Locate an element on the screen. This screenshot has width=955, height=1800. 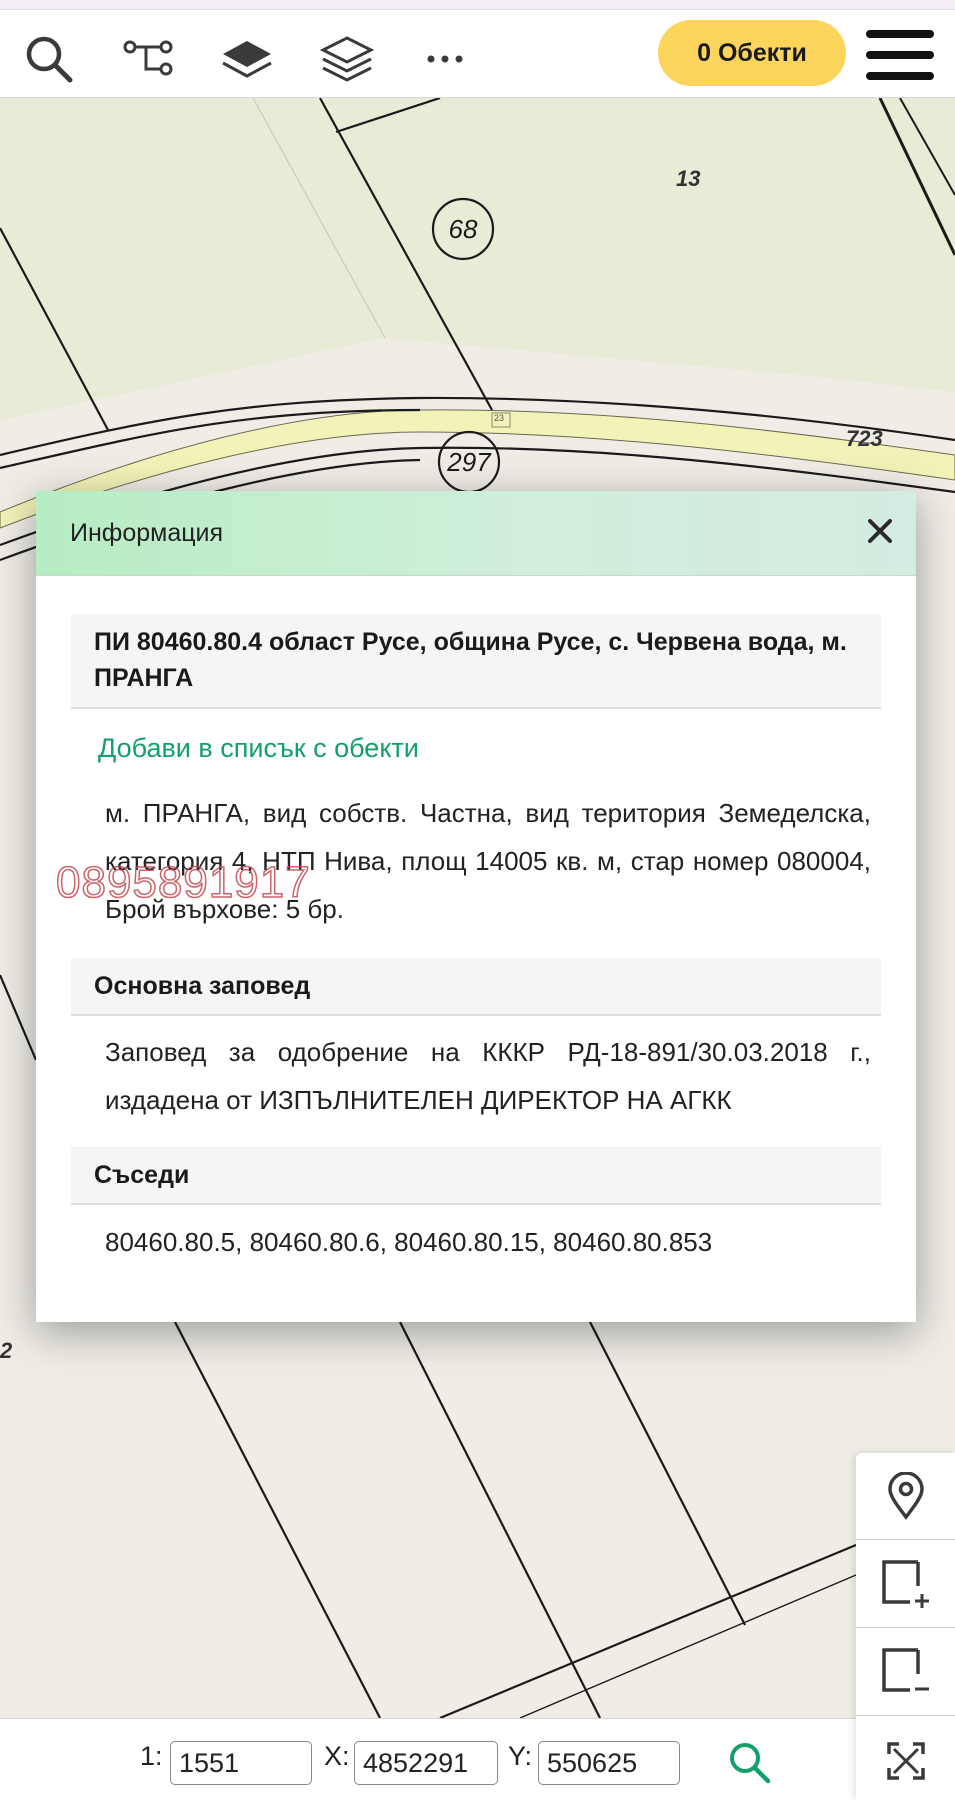
parcel-label-13: 13 is located at coordinates (688, 178).